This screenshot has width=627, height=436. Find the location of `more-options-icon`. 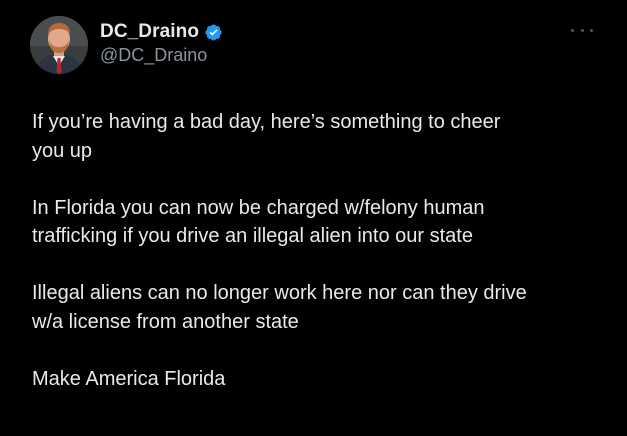

more-options-icon is located at coordinates (582, 30).